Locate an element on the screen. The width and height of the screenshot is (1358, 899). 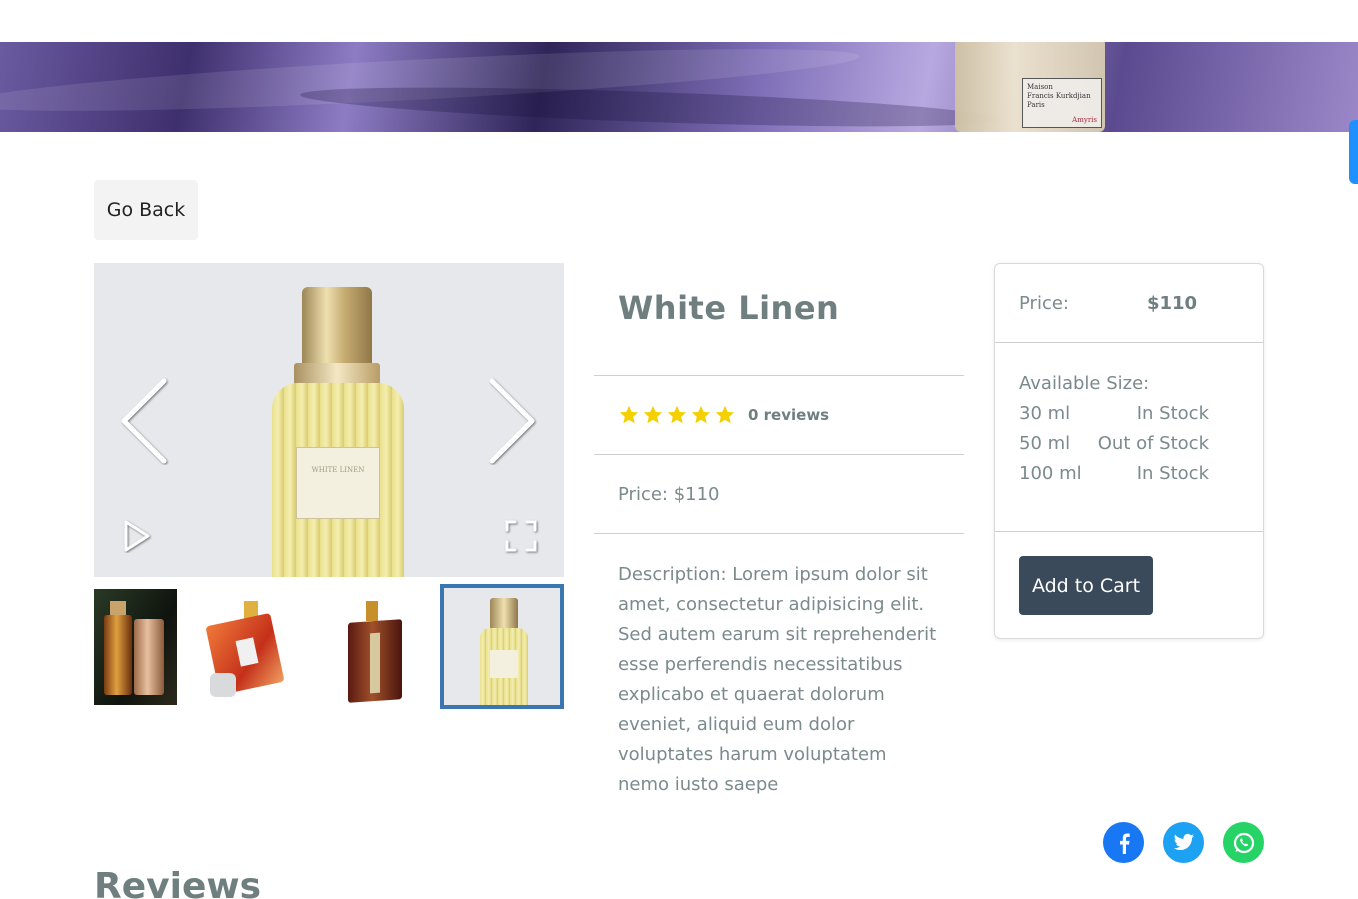
stock-status: Out of Stock is located at coordinates (1153, 443).